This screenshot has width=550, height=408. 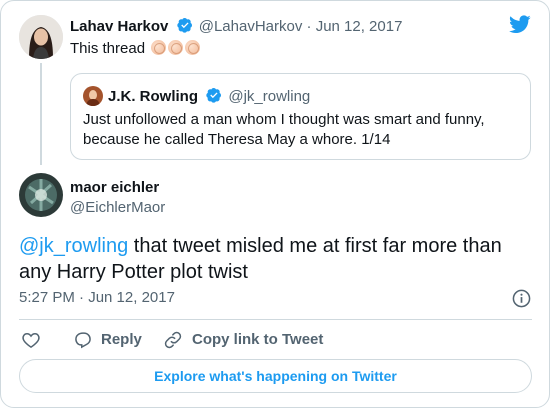 What do you see at coordinates (173, 342) in the screenshot?
I see `link-icon` at bounding box center [173, 342].